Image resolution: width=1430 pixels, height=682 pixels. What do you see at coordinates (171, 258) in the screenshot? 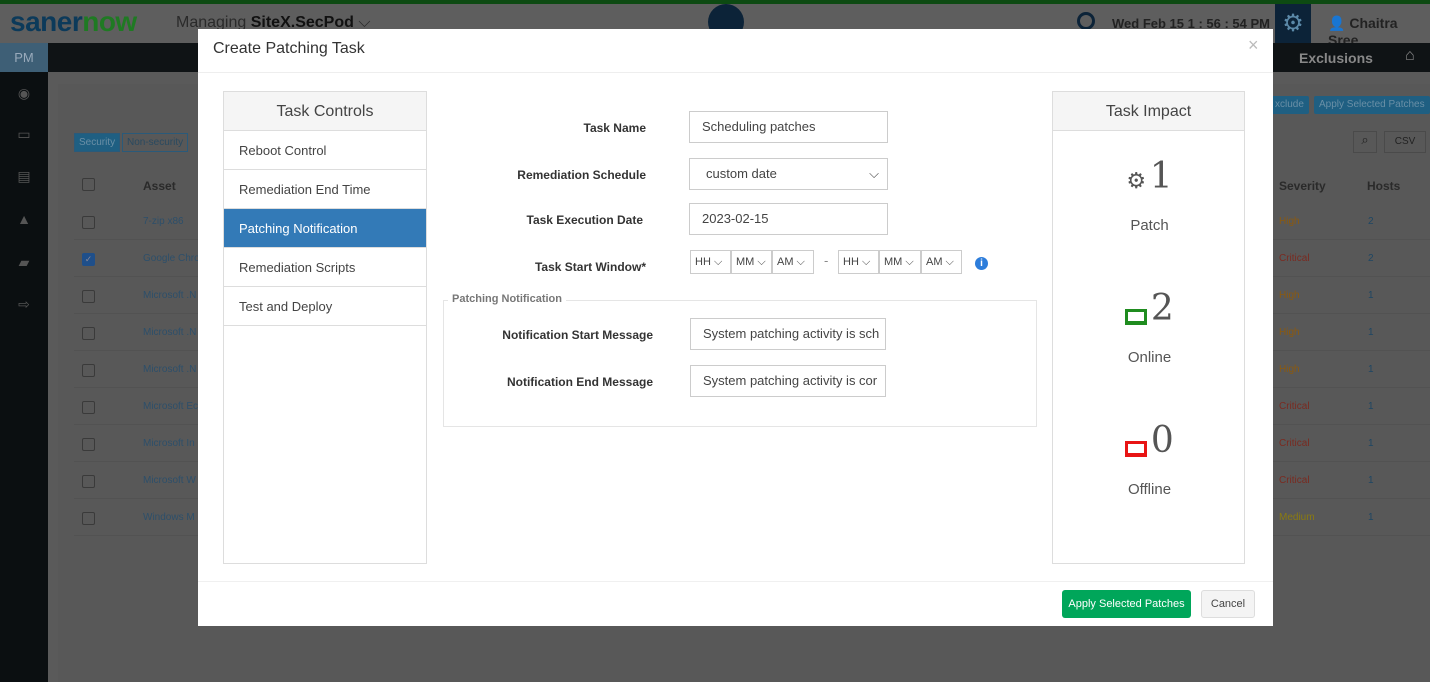
I see `asset-link: Google Chro` at bounding box center [171, 258].